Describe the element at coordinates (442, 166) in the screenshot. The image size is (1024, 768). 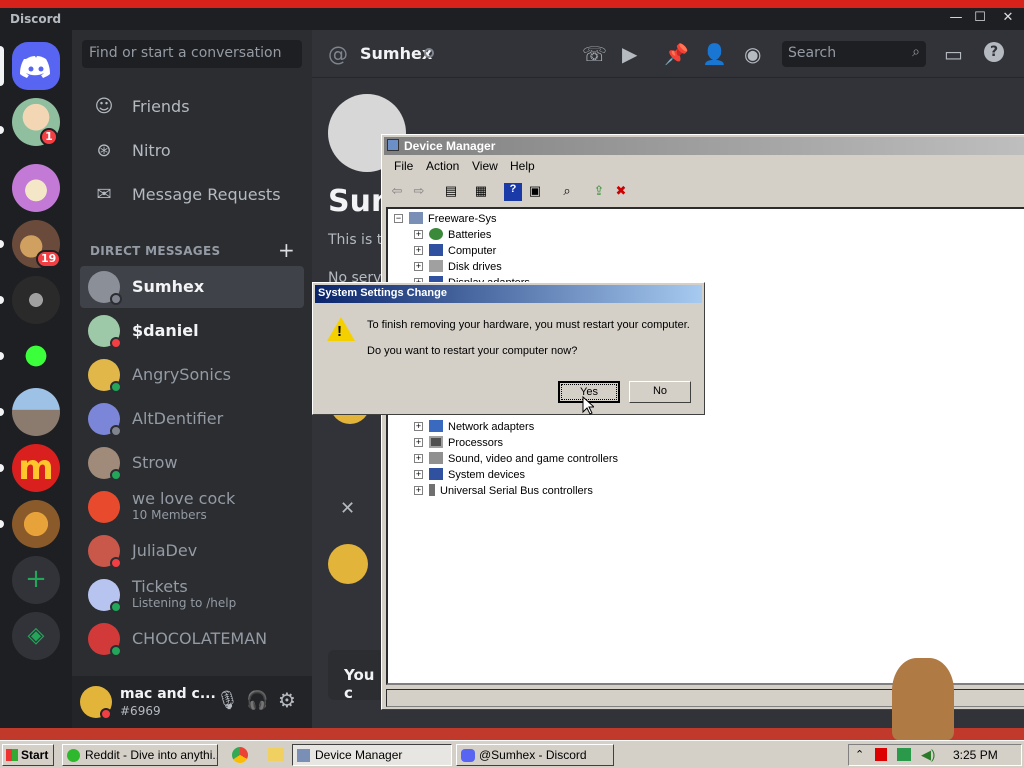
I see `menu-action: Action` at that location.